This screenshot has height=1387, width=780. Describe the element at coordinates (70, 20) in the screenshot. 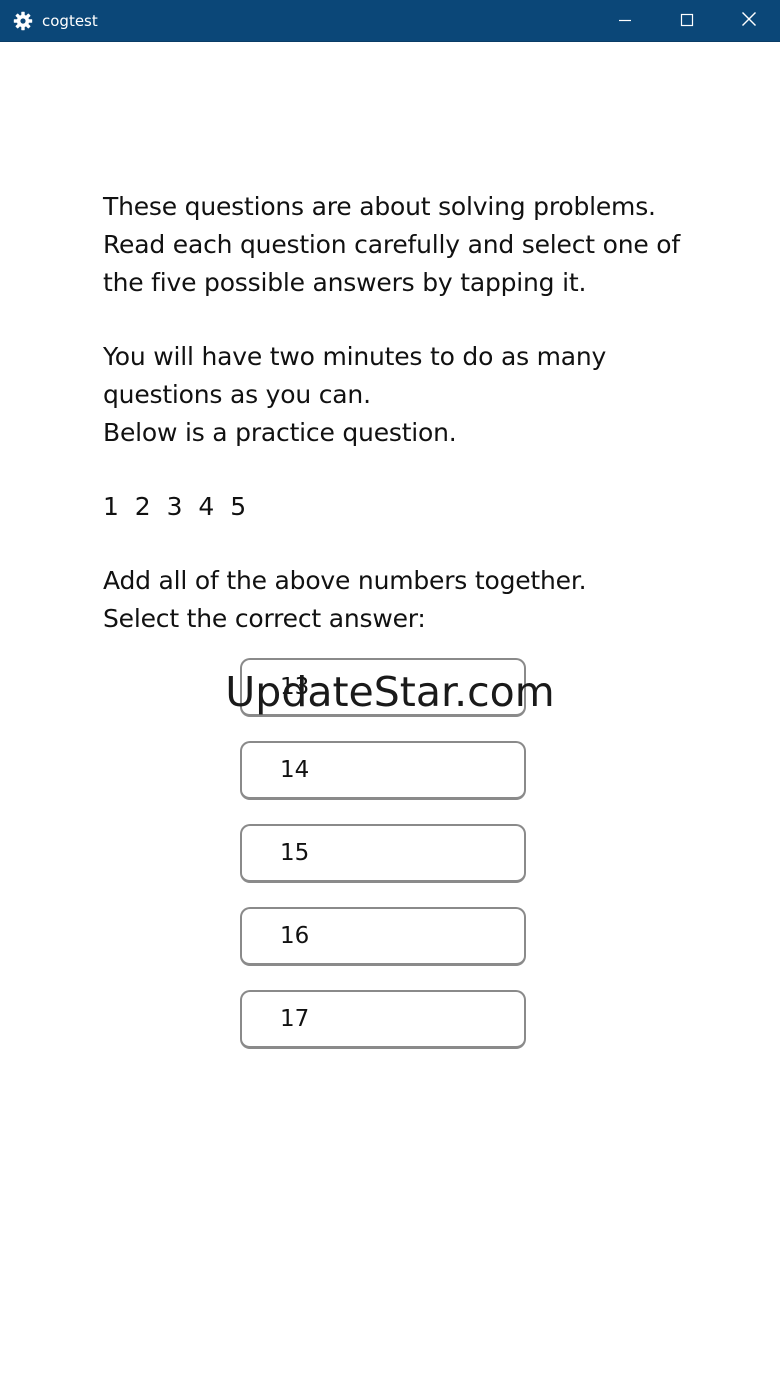

I see `window-title: cogtest` at that location.